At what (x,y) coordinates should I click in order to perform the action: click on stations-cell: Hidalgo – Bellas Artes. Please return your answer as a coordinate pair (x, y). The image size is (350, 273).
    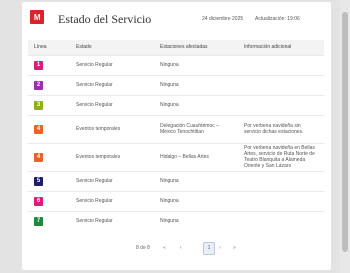
    Looking at the image, I should click on (196, 156).